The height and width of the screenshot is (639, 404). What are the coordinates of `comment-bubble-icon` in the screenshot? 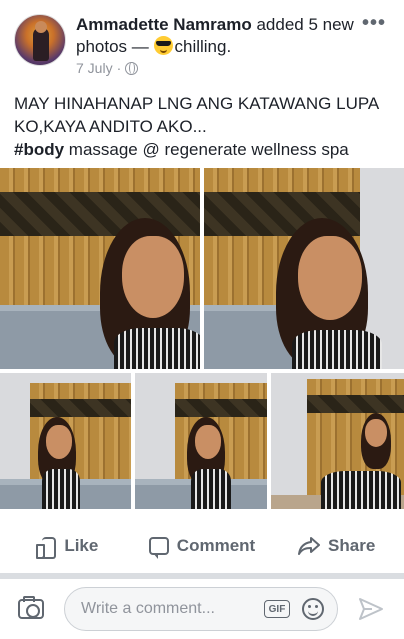 It's located at (158, 548).